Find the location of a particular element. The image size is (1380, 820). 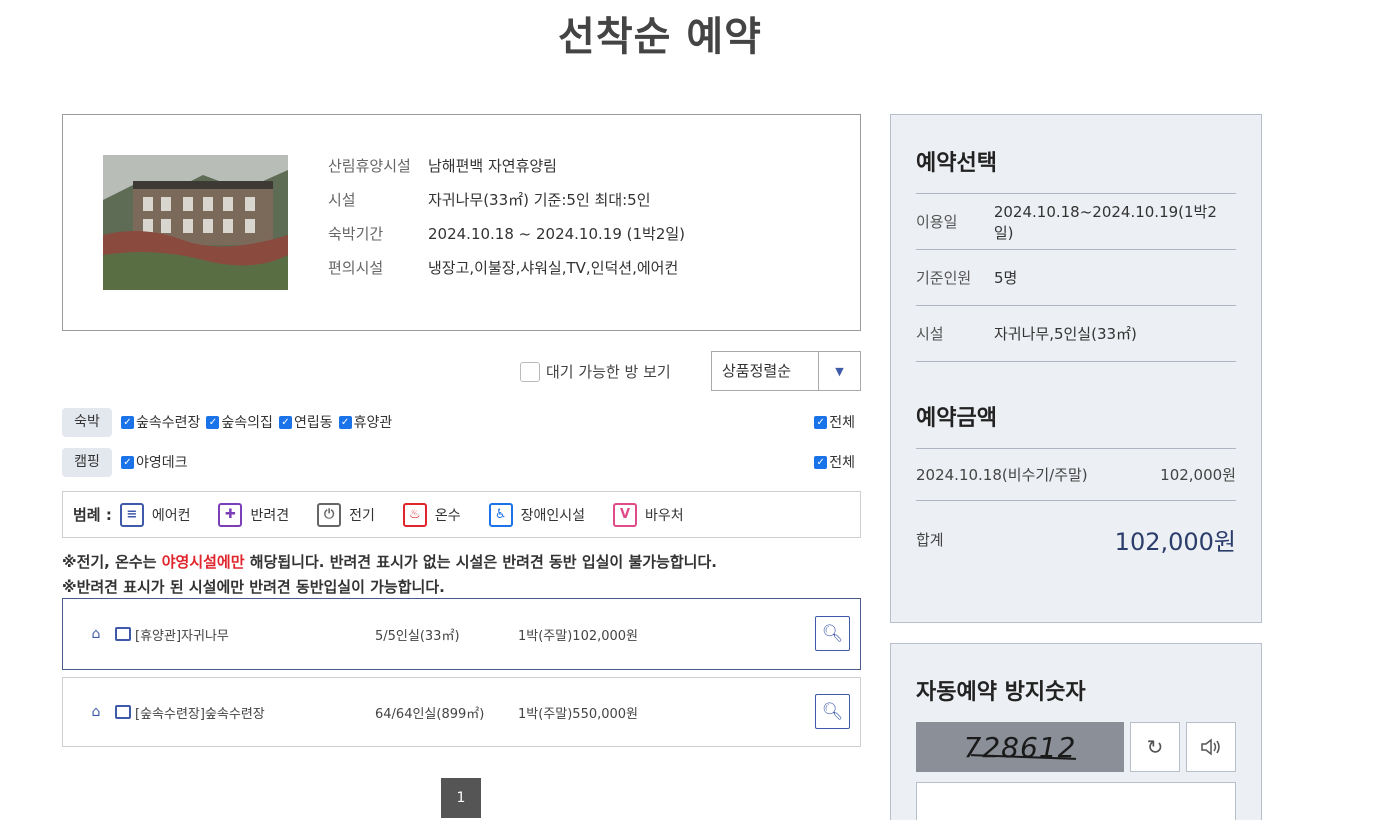

lodging-select-all: ✓ 전체 is located at coordinates (834, 422).